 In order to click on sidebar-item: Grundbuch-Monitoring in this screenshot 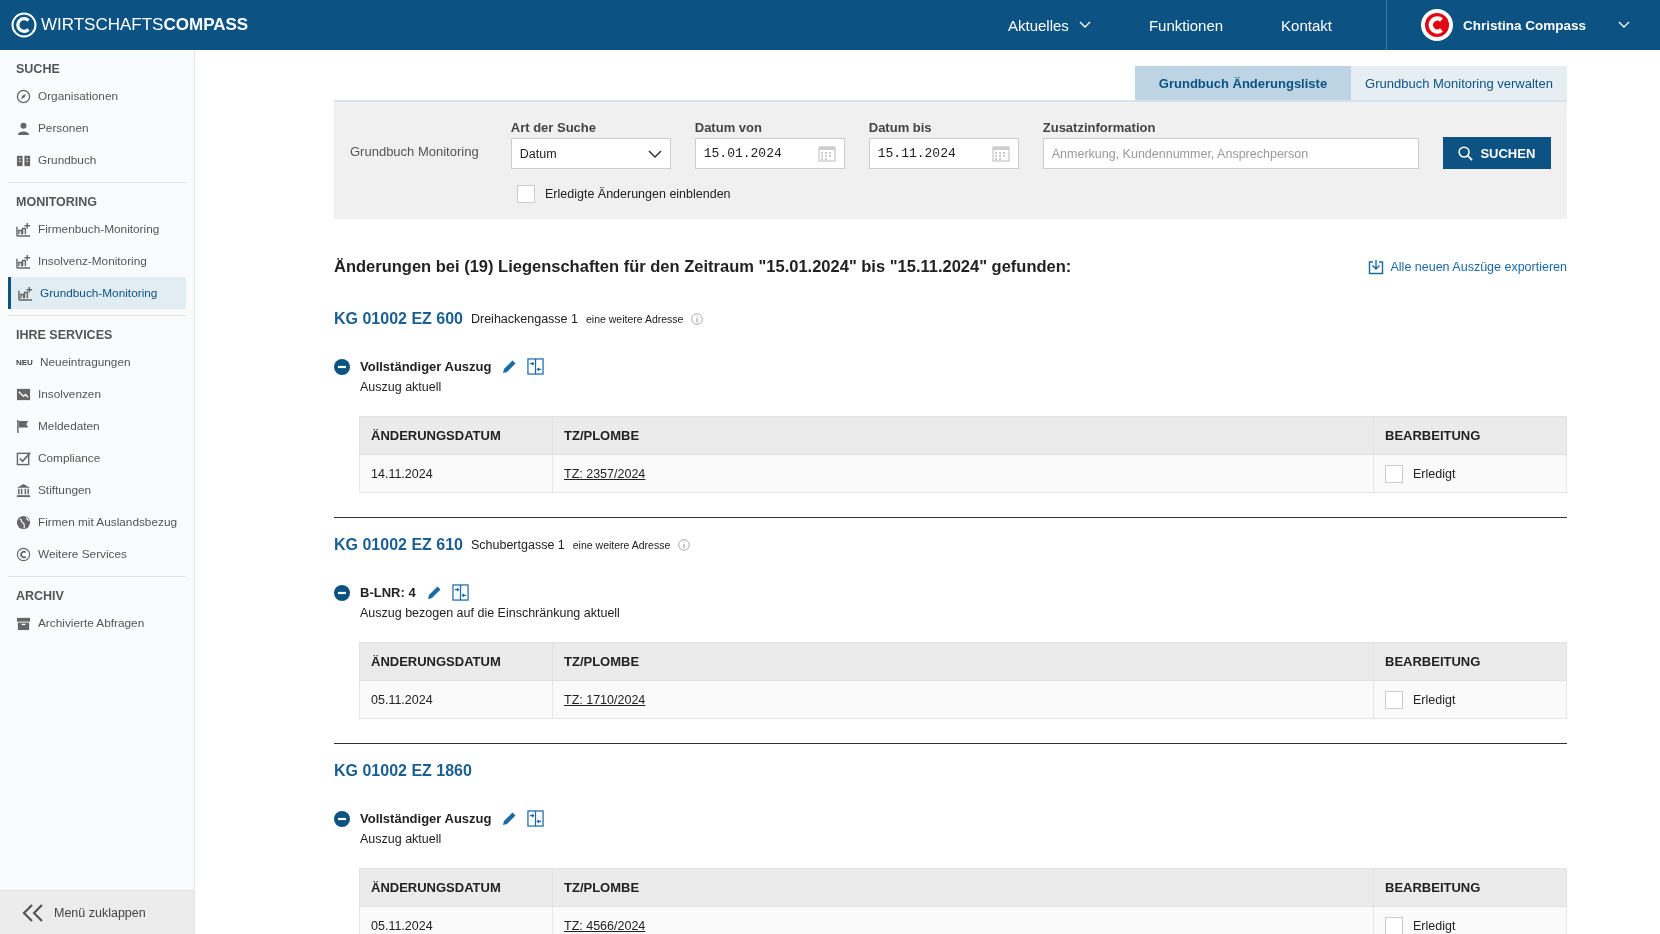, I will do `click(97, 293)`.